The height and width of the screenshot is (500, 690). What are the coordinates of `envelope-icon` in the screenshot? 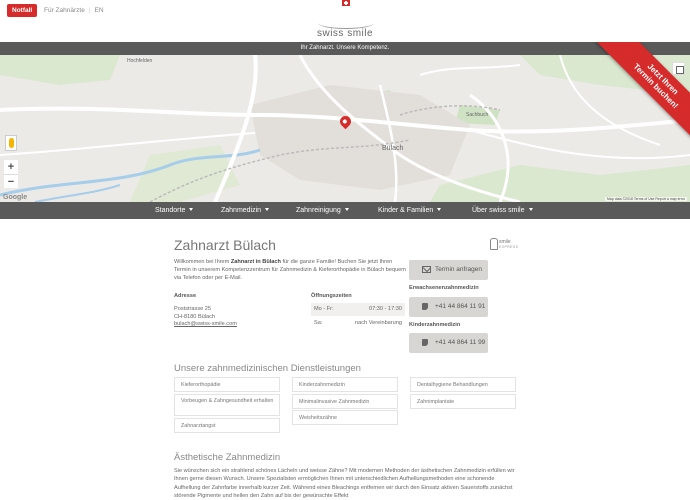 It's located at (426, 269).